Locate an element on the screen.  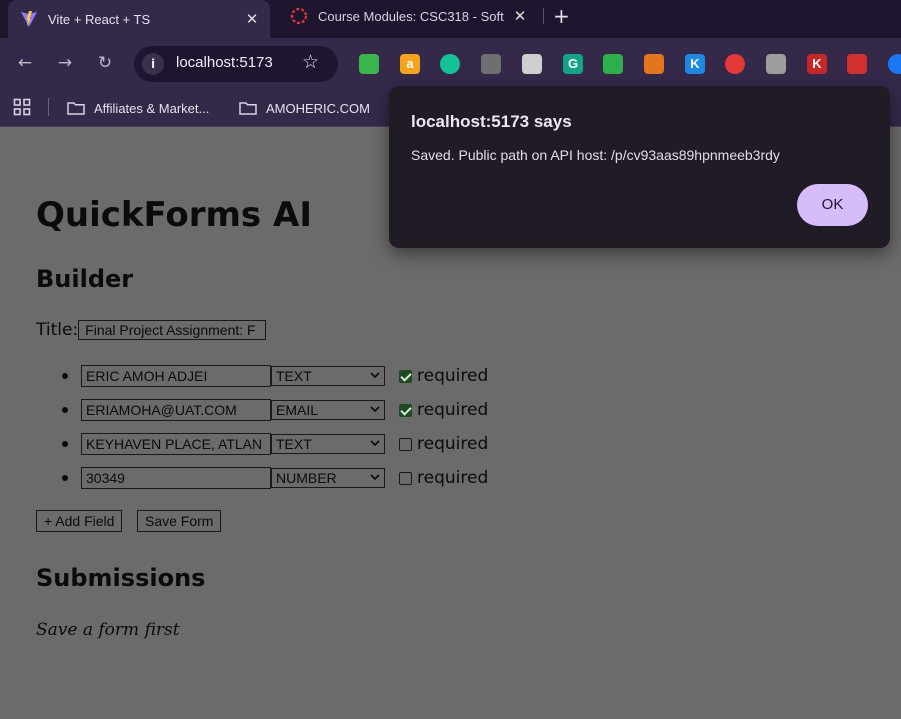
clipboard-extension-icon is located at coordinates (369, 64).